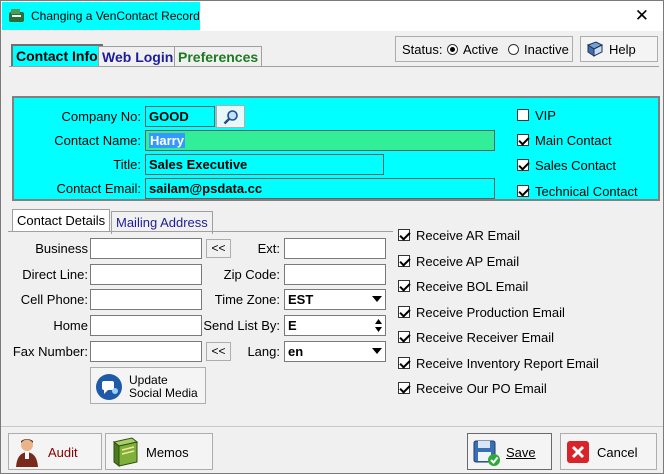 This screenshot has height=474, width=664. Describe the element at coordinates (422, 49) in the screenshot. I see `status-label: Status:` at that location.